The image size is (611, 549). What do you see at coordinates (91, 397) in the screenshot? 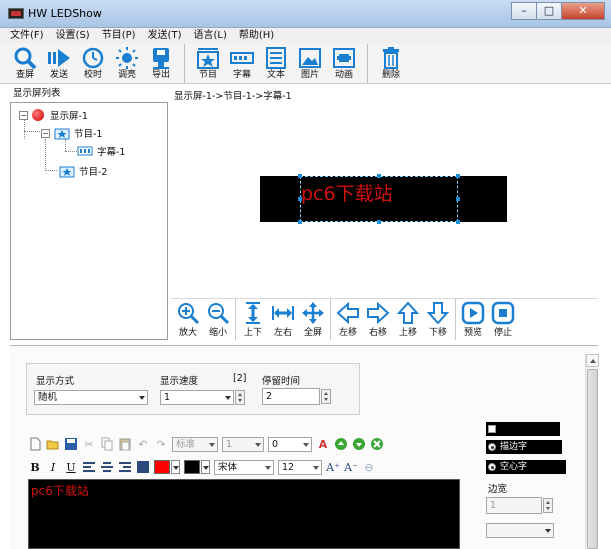
I see `display-mode-select: 随机` at bounding box center [91, 397].